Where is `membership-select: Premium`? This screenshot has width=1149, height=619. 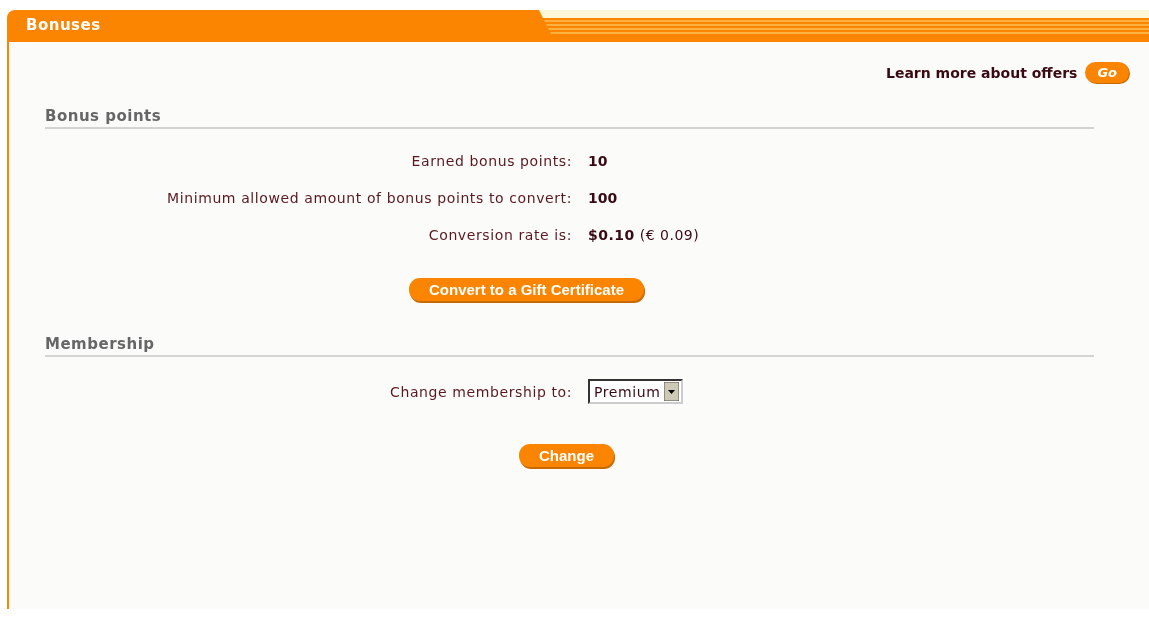 membership-select: Premium is located at coordinates (635, 391).